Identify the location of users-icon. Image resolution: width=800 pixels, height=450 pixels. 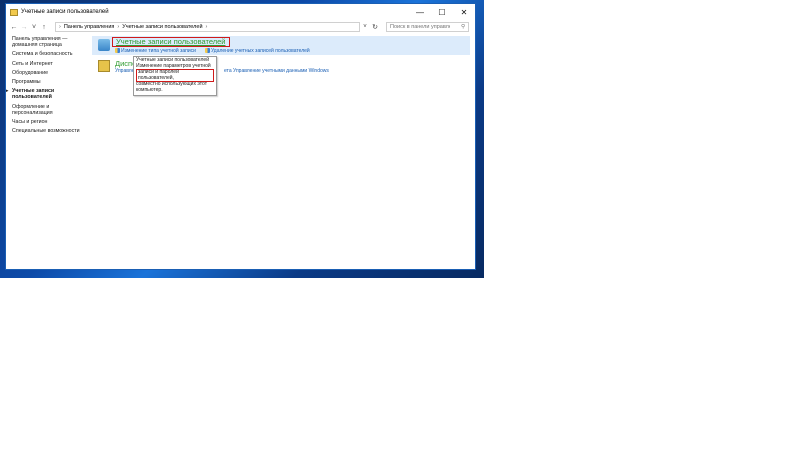
(104, 45).